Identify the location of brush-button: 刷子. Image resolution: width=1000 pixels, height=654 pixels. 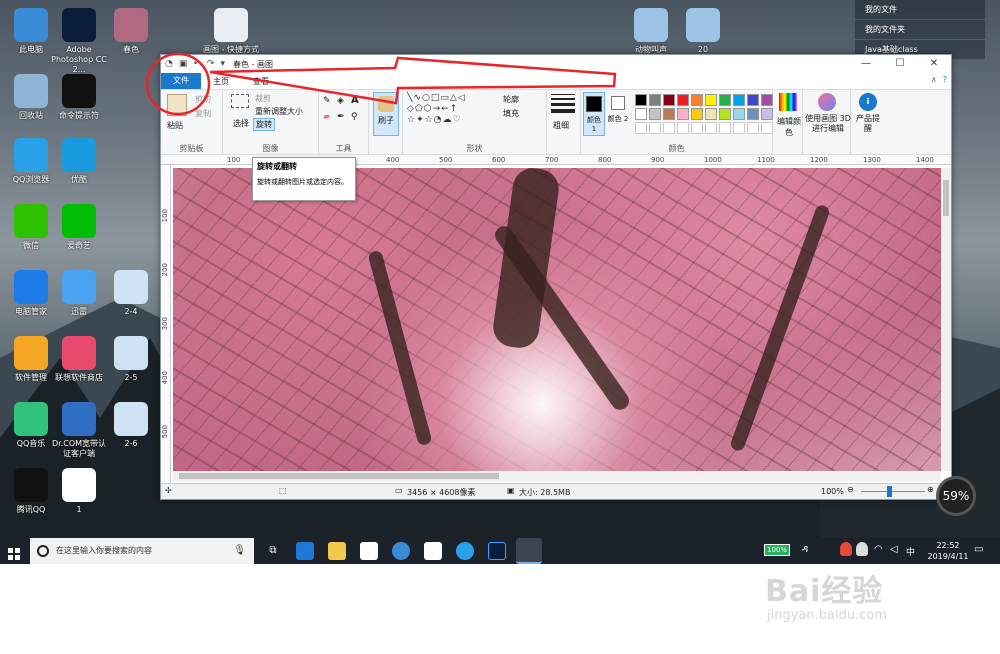
(386, 114).